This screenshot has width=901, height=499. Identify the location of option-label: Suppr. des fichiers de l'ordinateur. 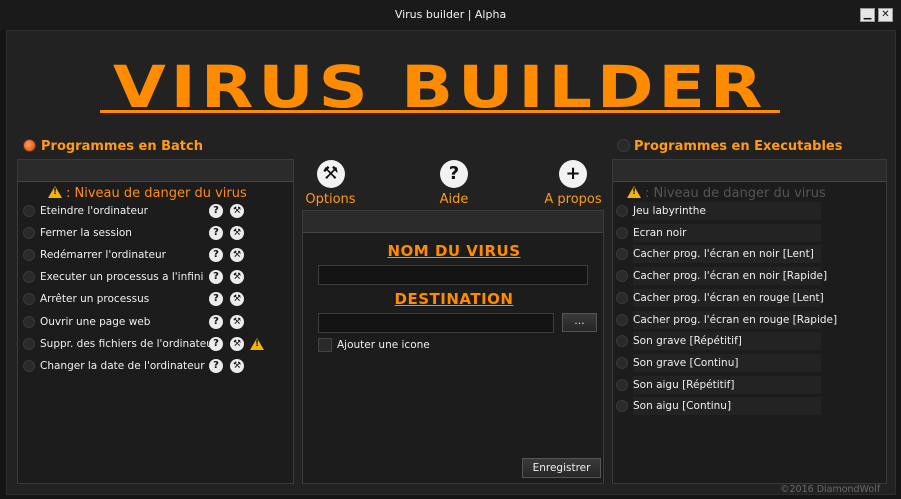
(129, 344).